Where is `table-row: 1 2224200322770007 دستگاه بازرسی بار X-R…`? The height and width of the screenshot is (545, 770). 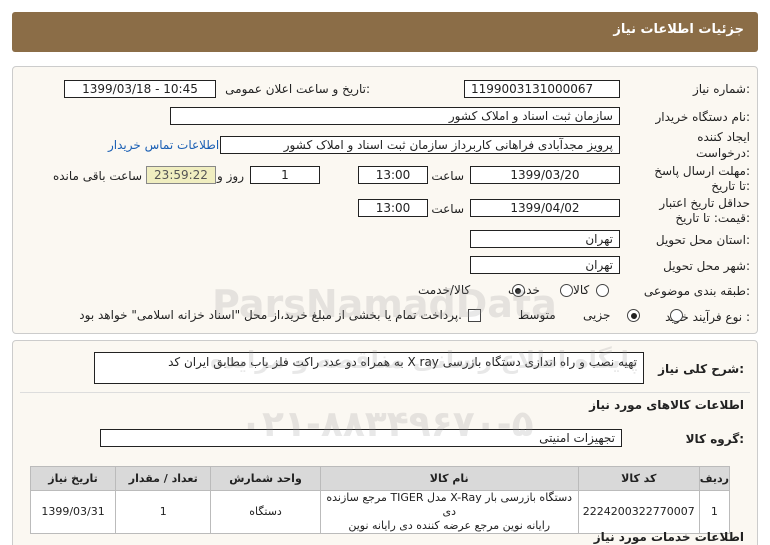
table-row: 1 2224200322770007 دستگاه بازرسی بار X-R… is located at coordinates (380, 512).